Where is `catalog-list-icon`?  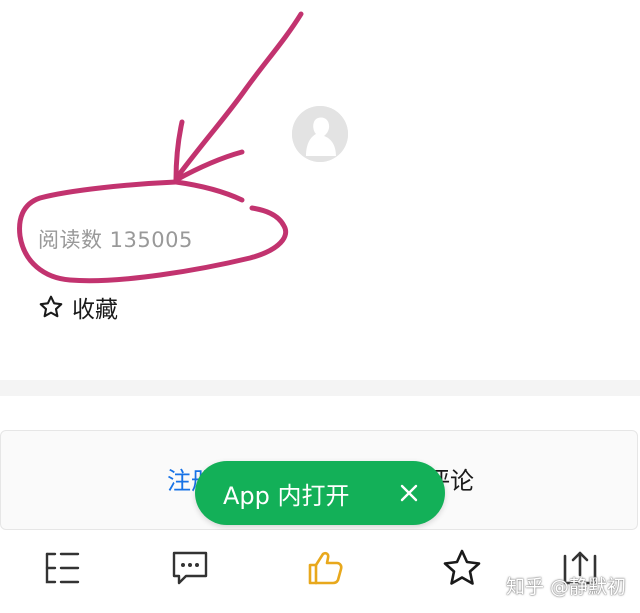
catalog-list-icon is located at coordinates (62, 568).